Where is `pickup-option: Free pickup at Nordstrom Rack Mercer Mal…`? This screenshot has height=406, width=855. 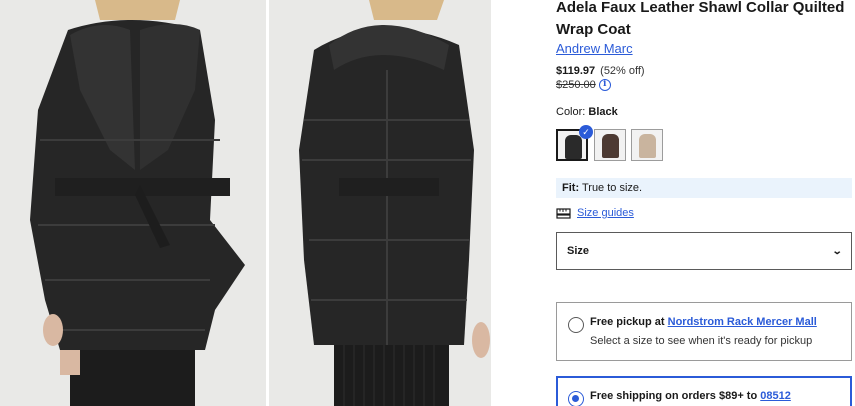
pickup-option: Free pickup at Nordstrom Rack Mercer Mal… is located at coordinates (704, 331).